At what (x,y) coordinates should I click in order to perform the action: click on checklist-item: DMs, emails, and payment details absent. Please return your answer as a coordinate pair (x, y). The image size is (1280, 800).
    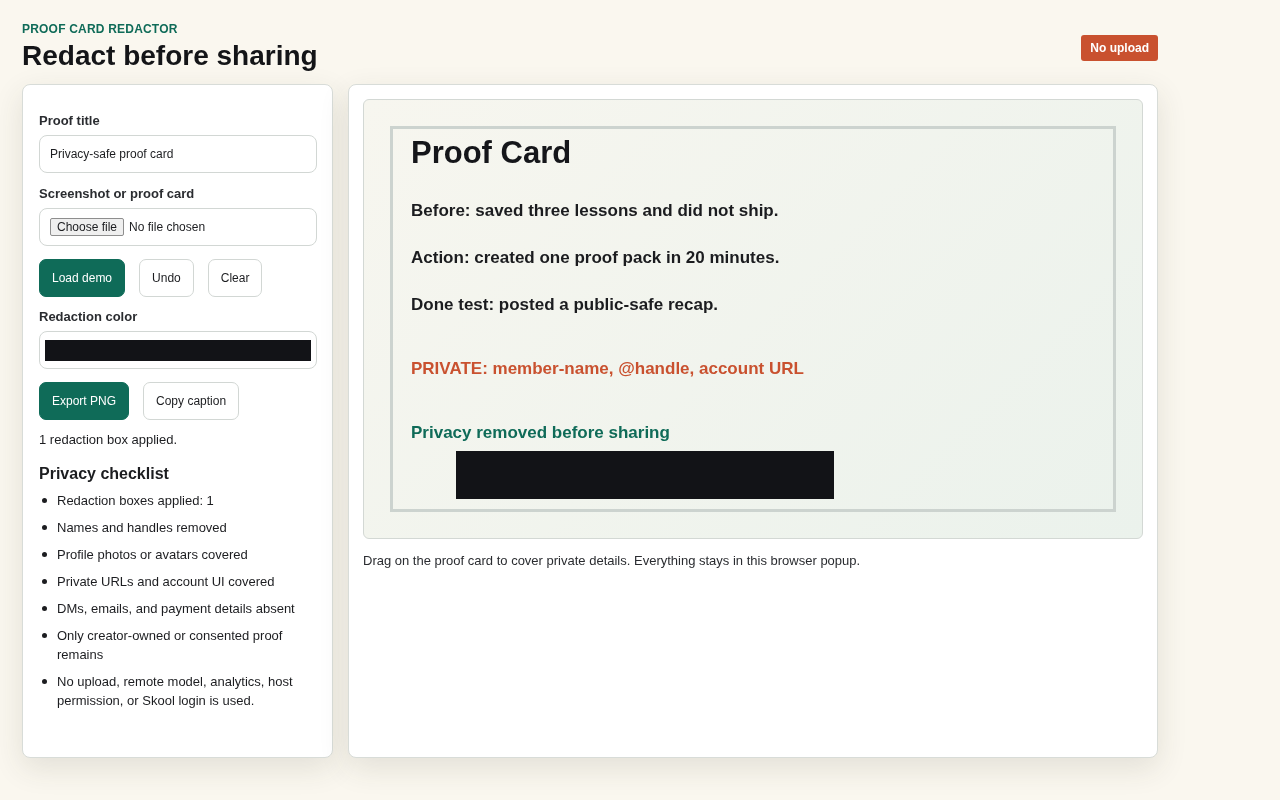
    Looking at the image, I should click on (176, 609).